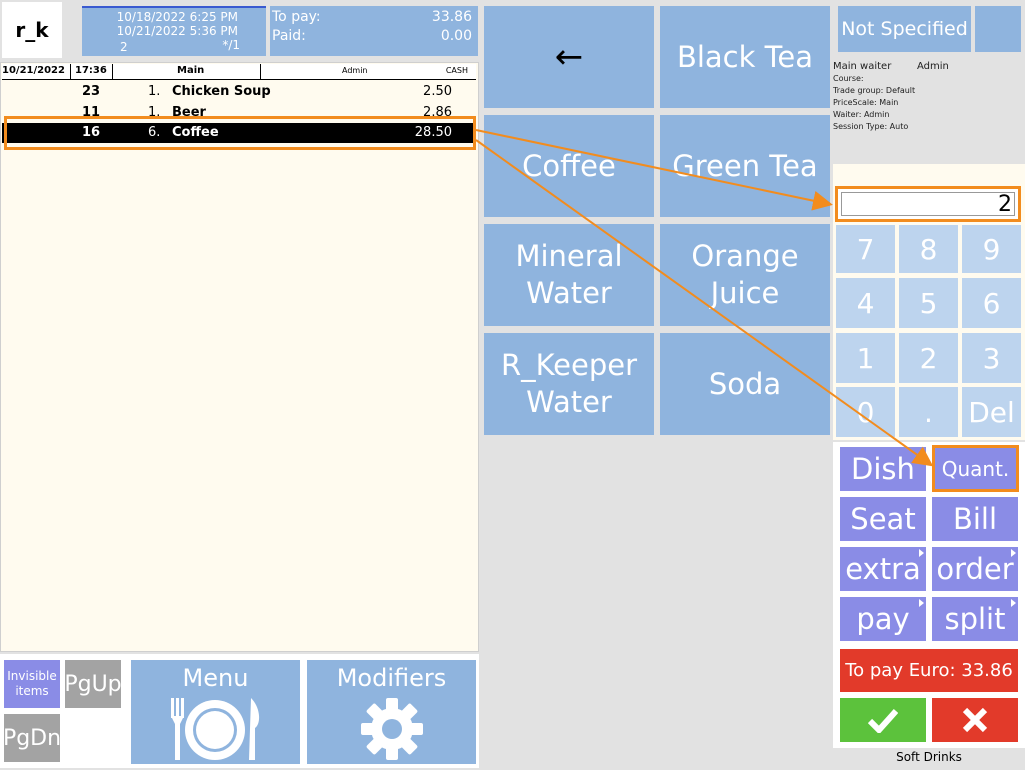 The image size is (1025, 770). I want to click on order-hall: Main, so click(191, 70).